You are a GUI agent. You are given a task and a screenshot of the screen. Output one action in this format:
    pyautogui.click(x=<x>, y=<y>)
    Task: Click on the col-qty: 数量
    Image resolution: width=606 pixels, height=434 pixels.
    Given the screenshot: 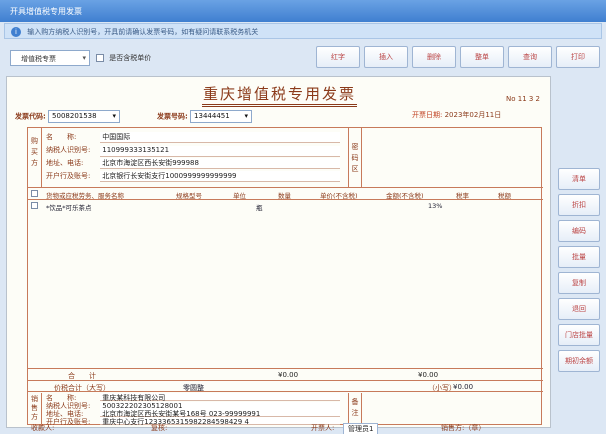 What is the action you would take?
    pyautogui.click(x=284, y=196)
    